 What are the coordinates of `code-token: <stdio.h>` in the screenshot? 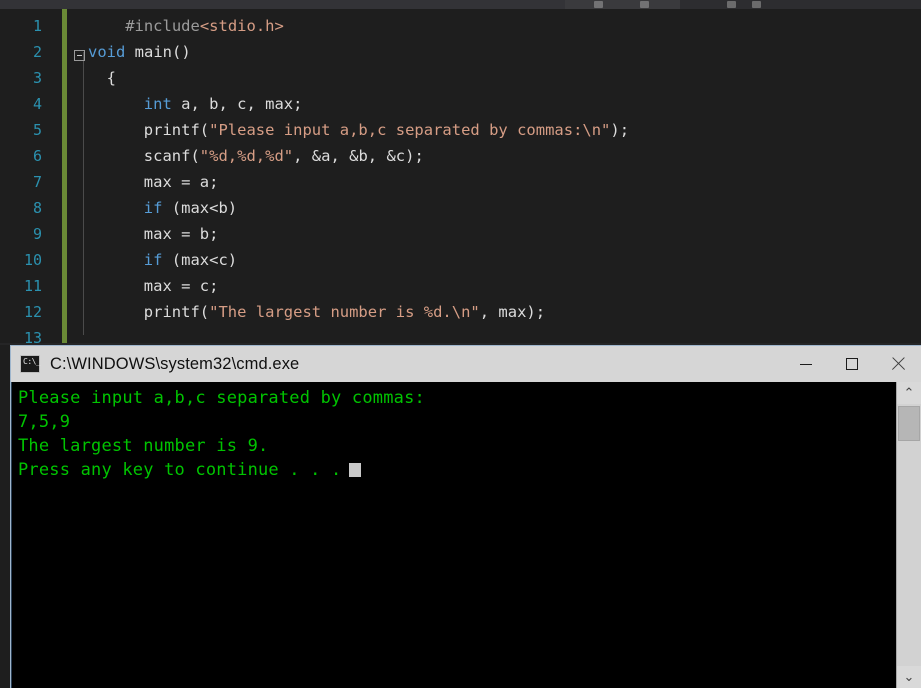 It's located at (241, 26).